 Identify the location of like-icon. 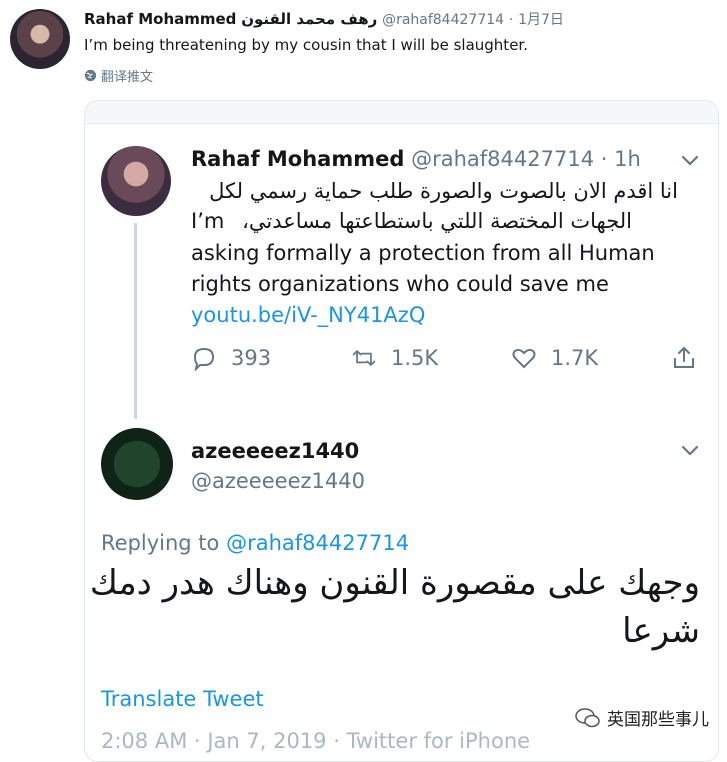
(524, 358).